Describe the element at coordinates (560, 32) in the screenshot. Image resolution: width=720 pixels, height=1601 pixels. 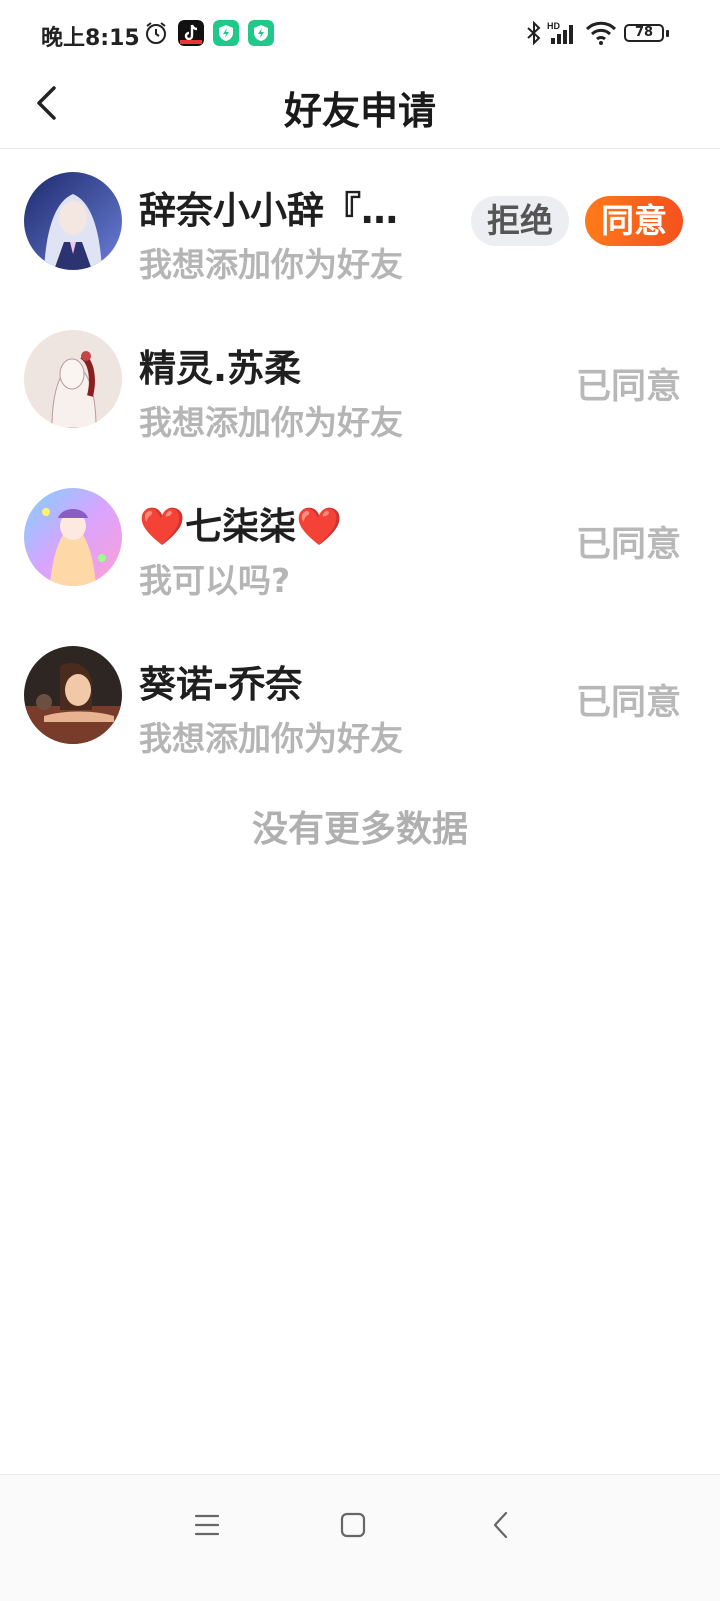
I see `hd-signal-icon: HD` at that location.